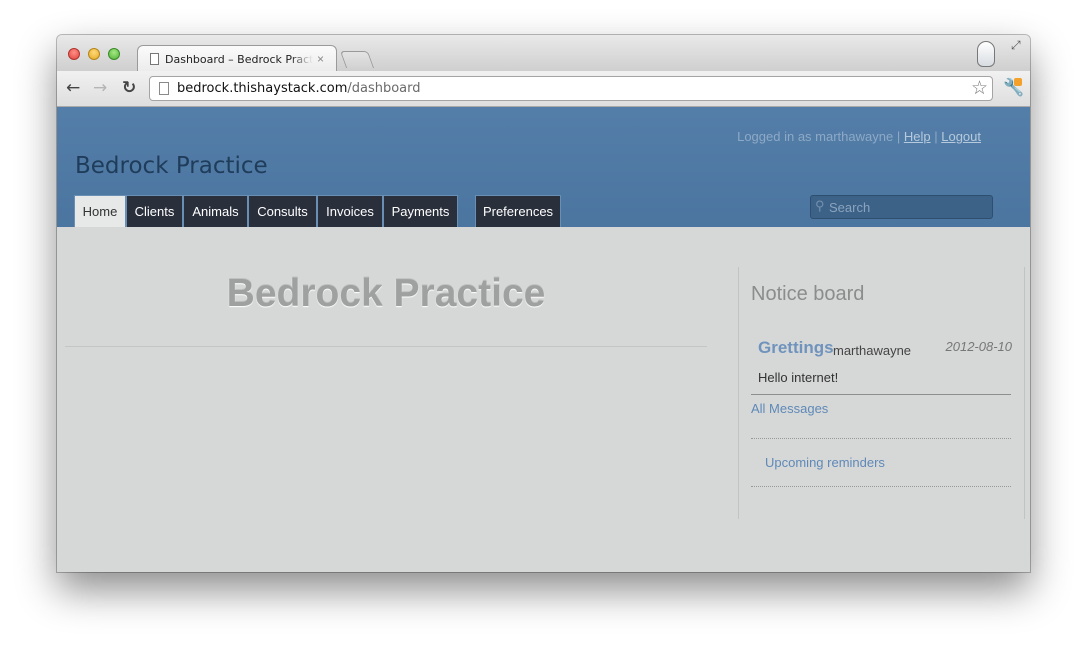 The width and height of the screenshot is (1087, 651). I want to click on bookmark-star-icon: ☆, so click(979, 88).